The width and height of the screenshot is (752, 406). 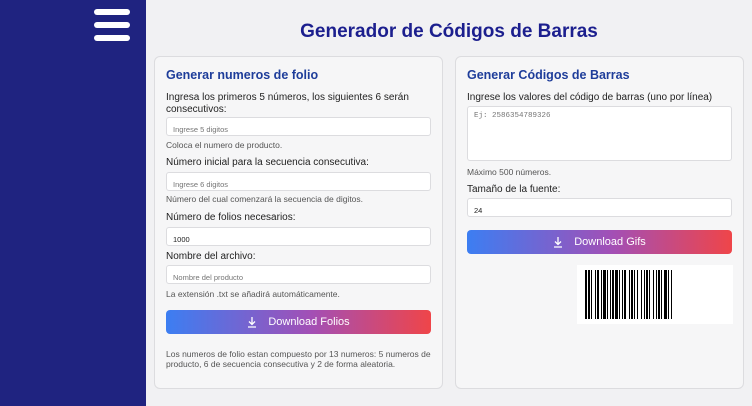 I want to click on download-folios-label: Download Folios, so click(x=309, y=322).